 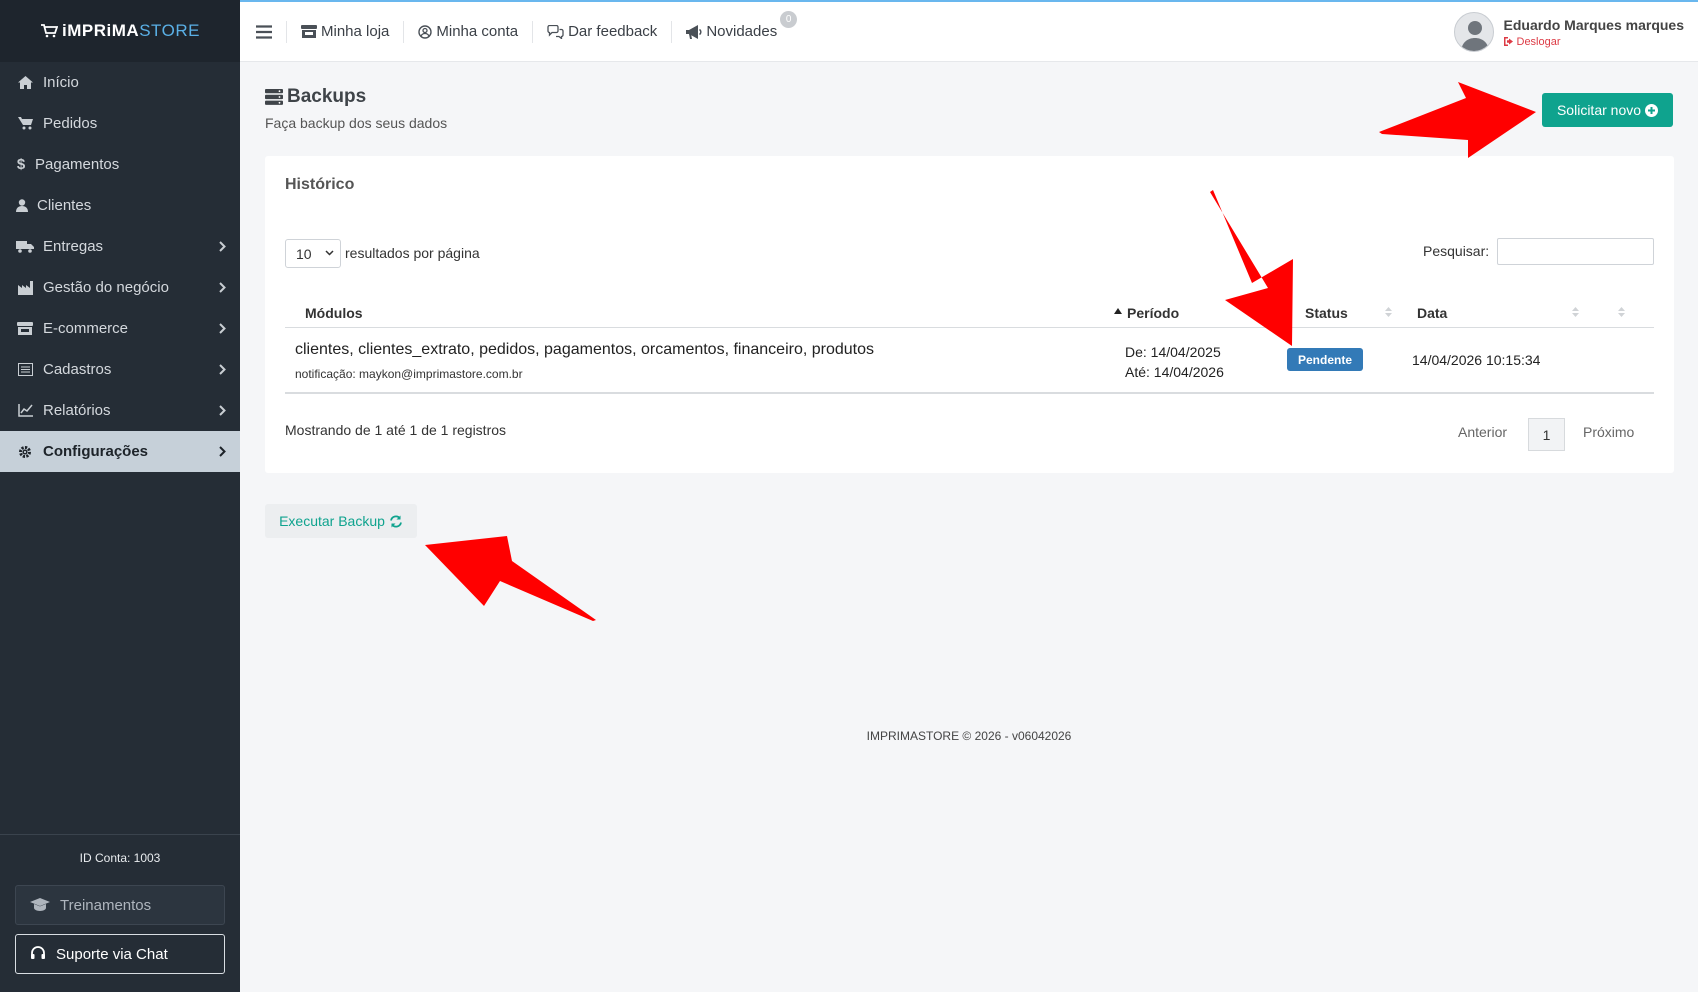 I want to click on page-subtitle: Faça backup dos seus dados, so click(x=356, y=123).